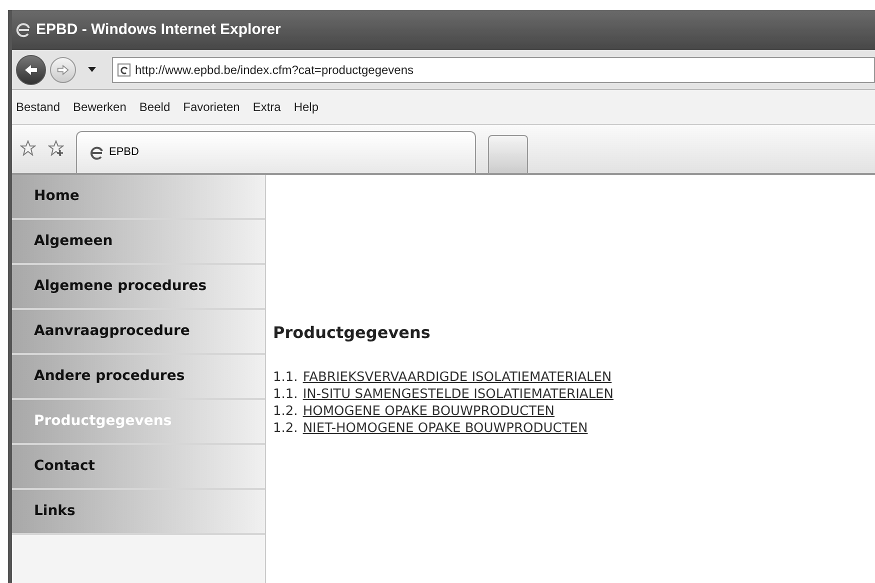  What do you see at coordinates (138, 377) in the screenshot?
I see `nav-item: Andere procedures` at bounding box center [138, 377].